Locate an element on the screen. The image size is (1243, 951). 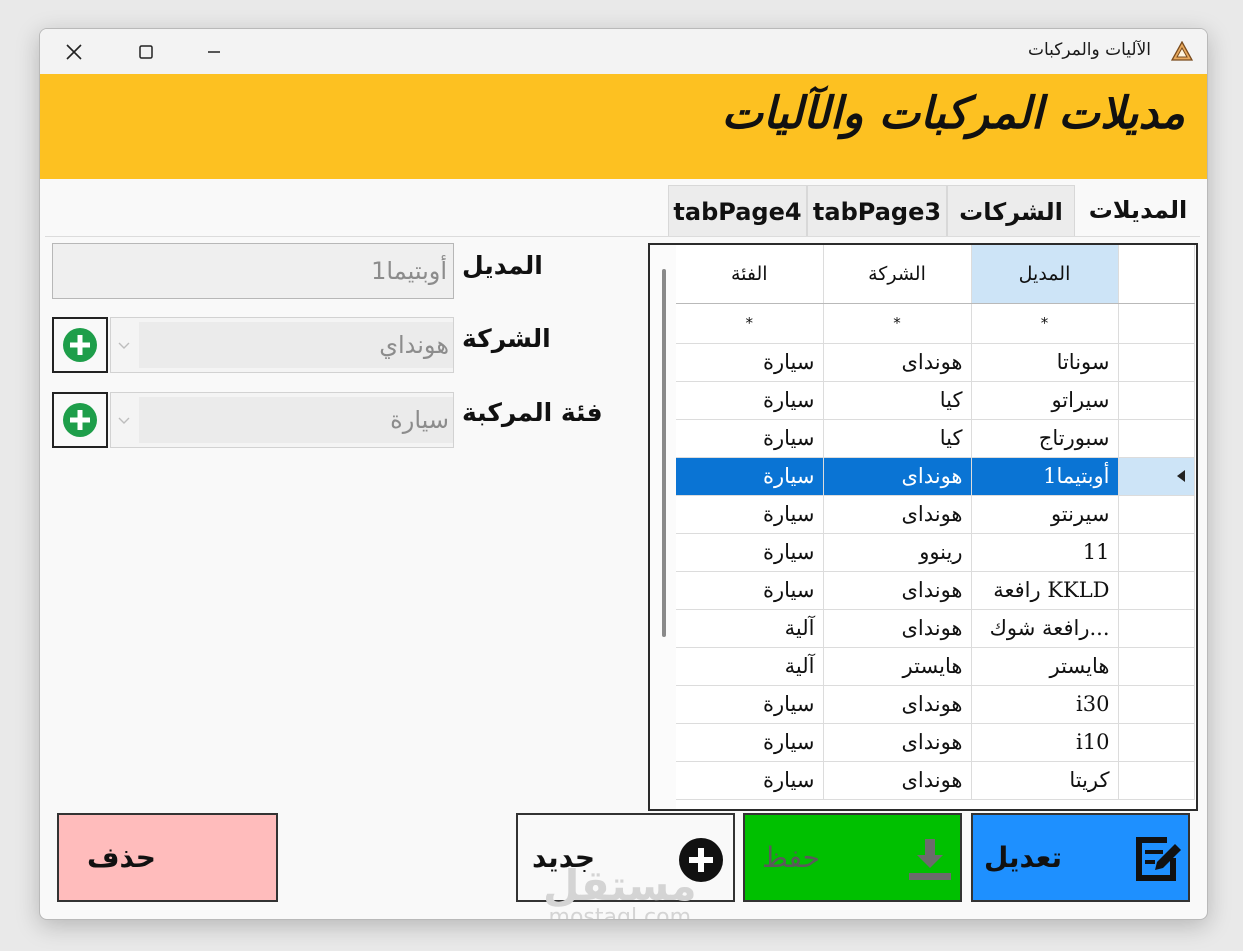
column-header-model: المديل is located at coordinates (1045, 274).